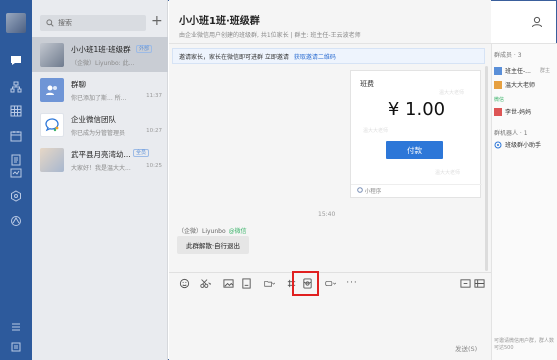  I want to click on add-button: +, so click(157, 21).